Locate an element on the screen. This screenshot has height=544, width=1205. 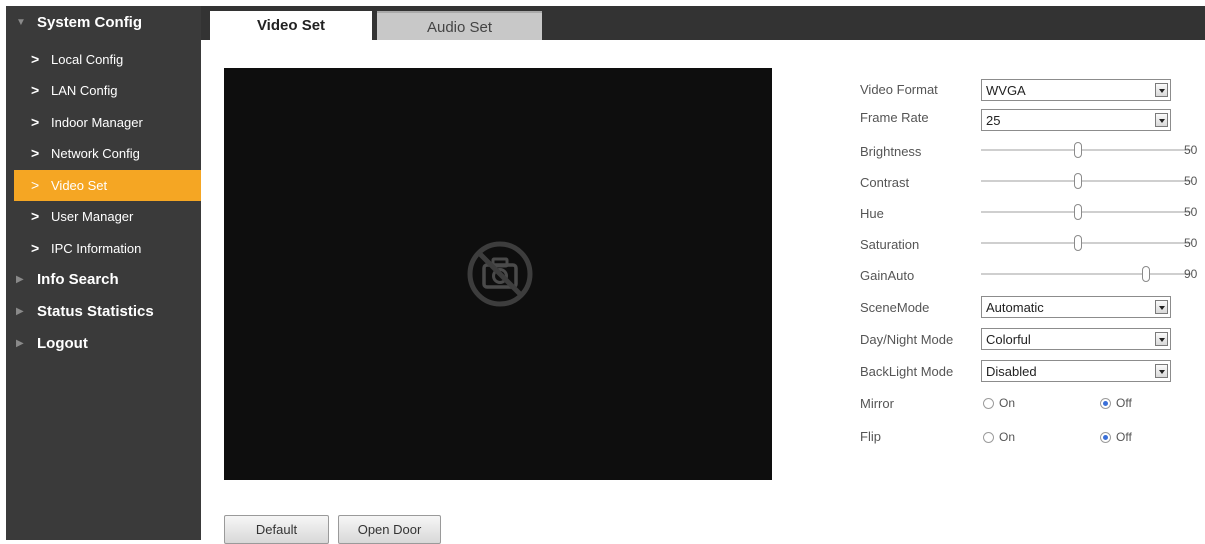
sidebar-item-lan-config: > LAN Config is located at coordinates (103, 90).